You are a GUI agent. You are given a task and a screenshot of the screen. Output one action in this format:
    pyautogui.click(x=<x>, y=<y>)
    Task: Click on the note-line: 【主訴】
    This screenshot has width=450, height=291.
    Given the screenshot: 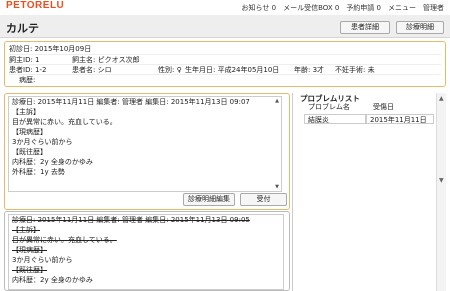 What is the action you would take?
    pyautogui.click(x=26, y=112)
    